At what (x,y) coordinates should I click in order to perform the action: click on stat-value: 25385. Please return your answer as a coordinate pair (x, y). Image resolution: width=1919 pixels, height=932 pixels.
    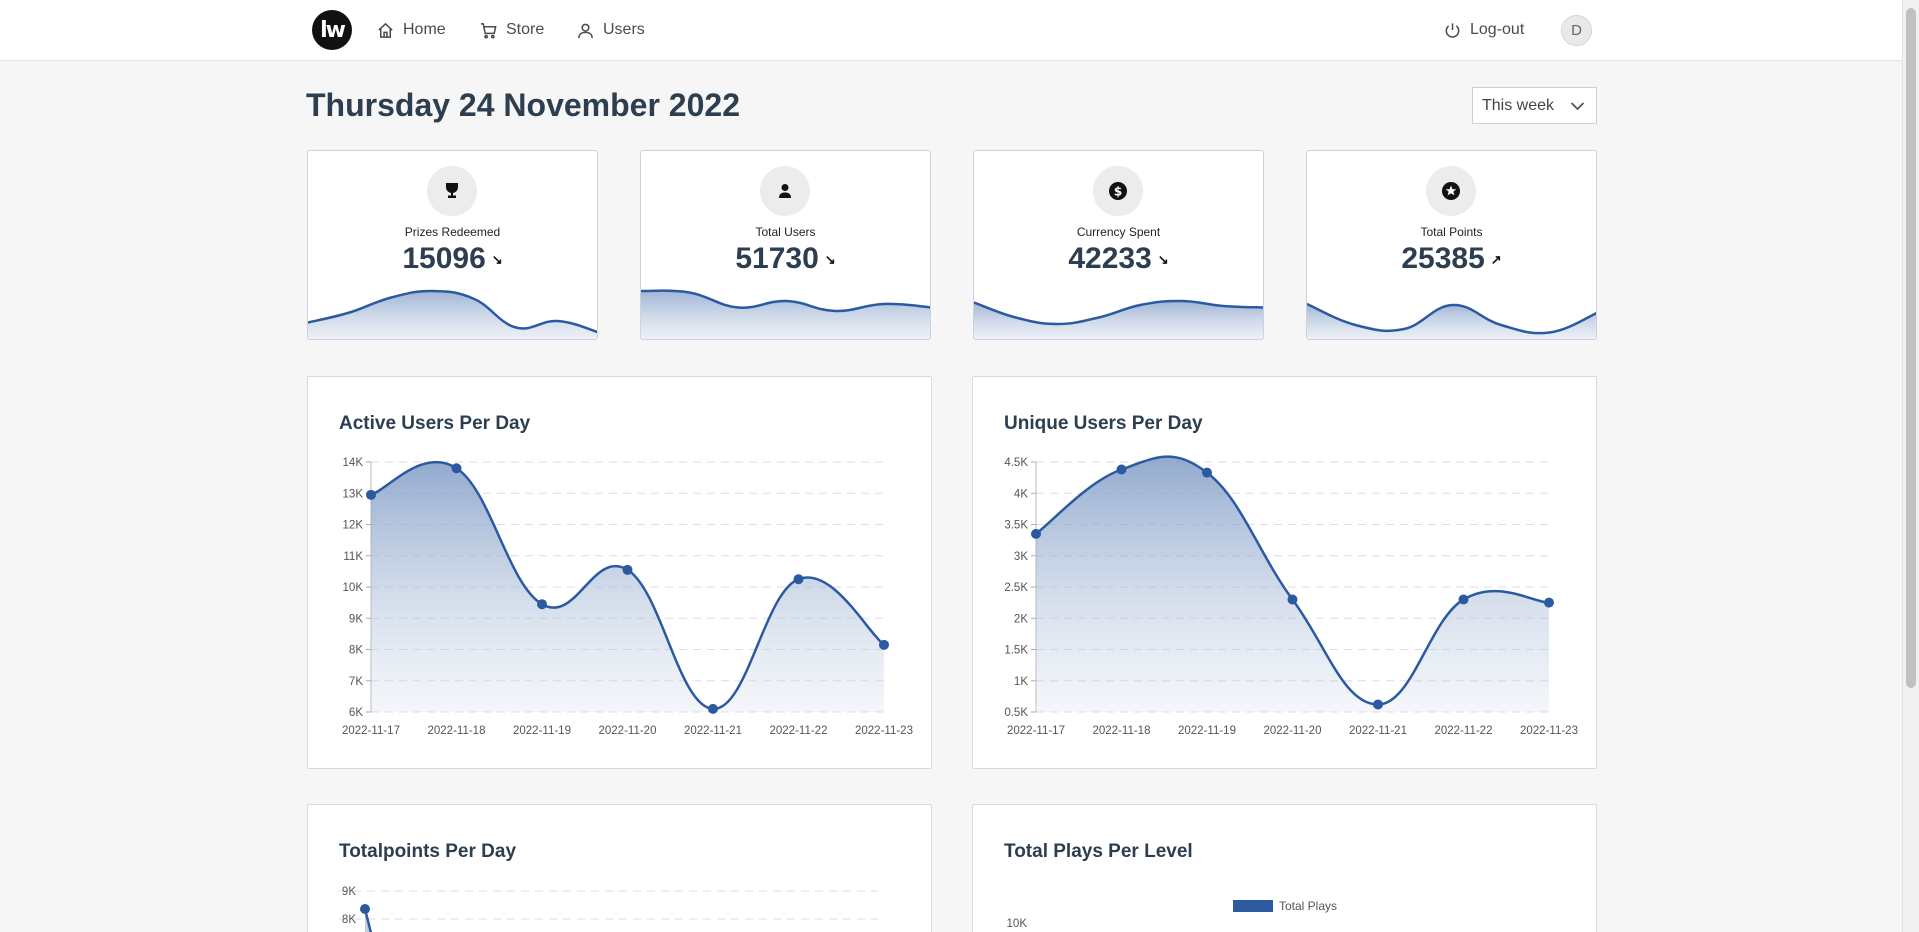
    Looking at the image, I should click on (1443, 258).